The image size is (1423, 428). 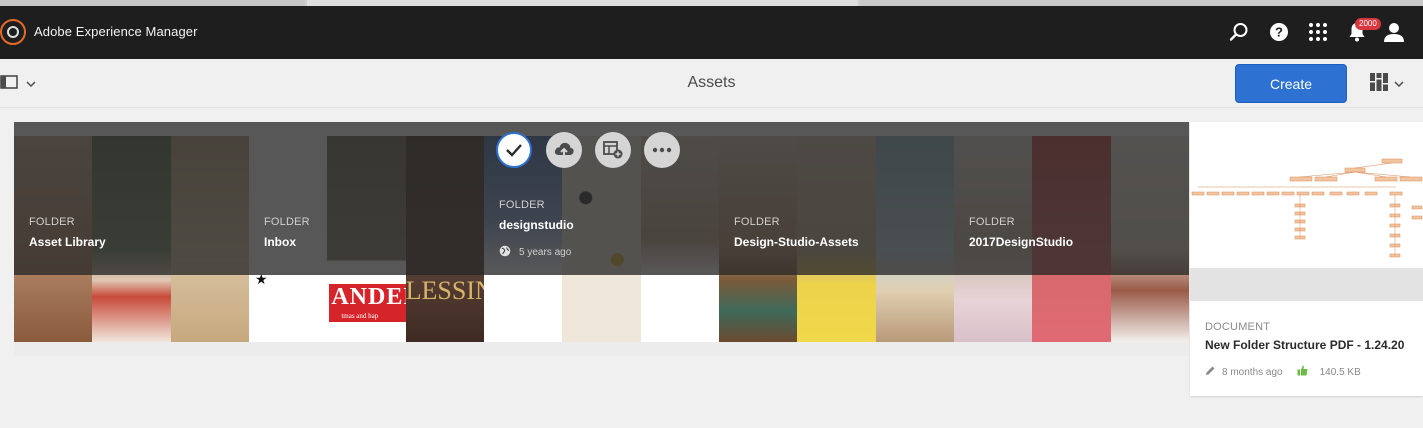 What do you see at coordinates (444, 290) in the screenshot?
I see `thumbnail-caption: LESSIN` at bounding box center [444, 290].